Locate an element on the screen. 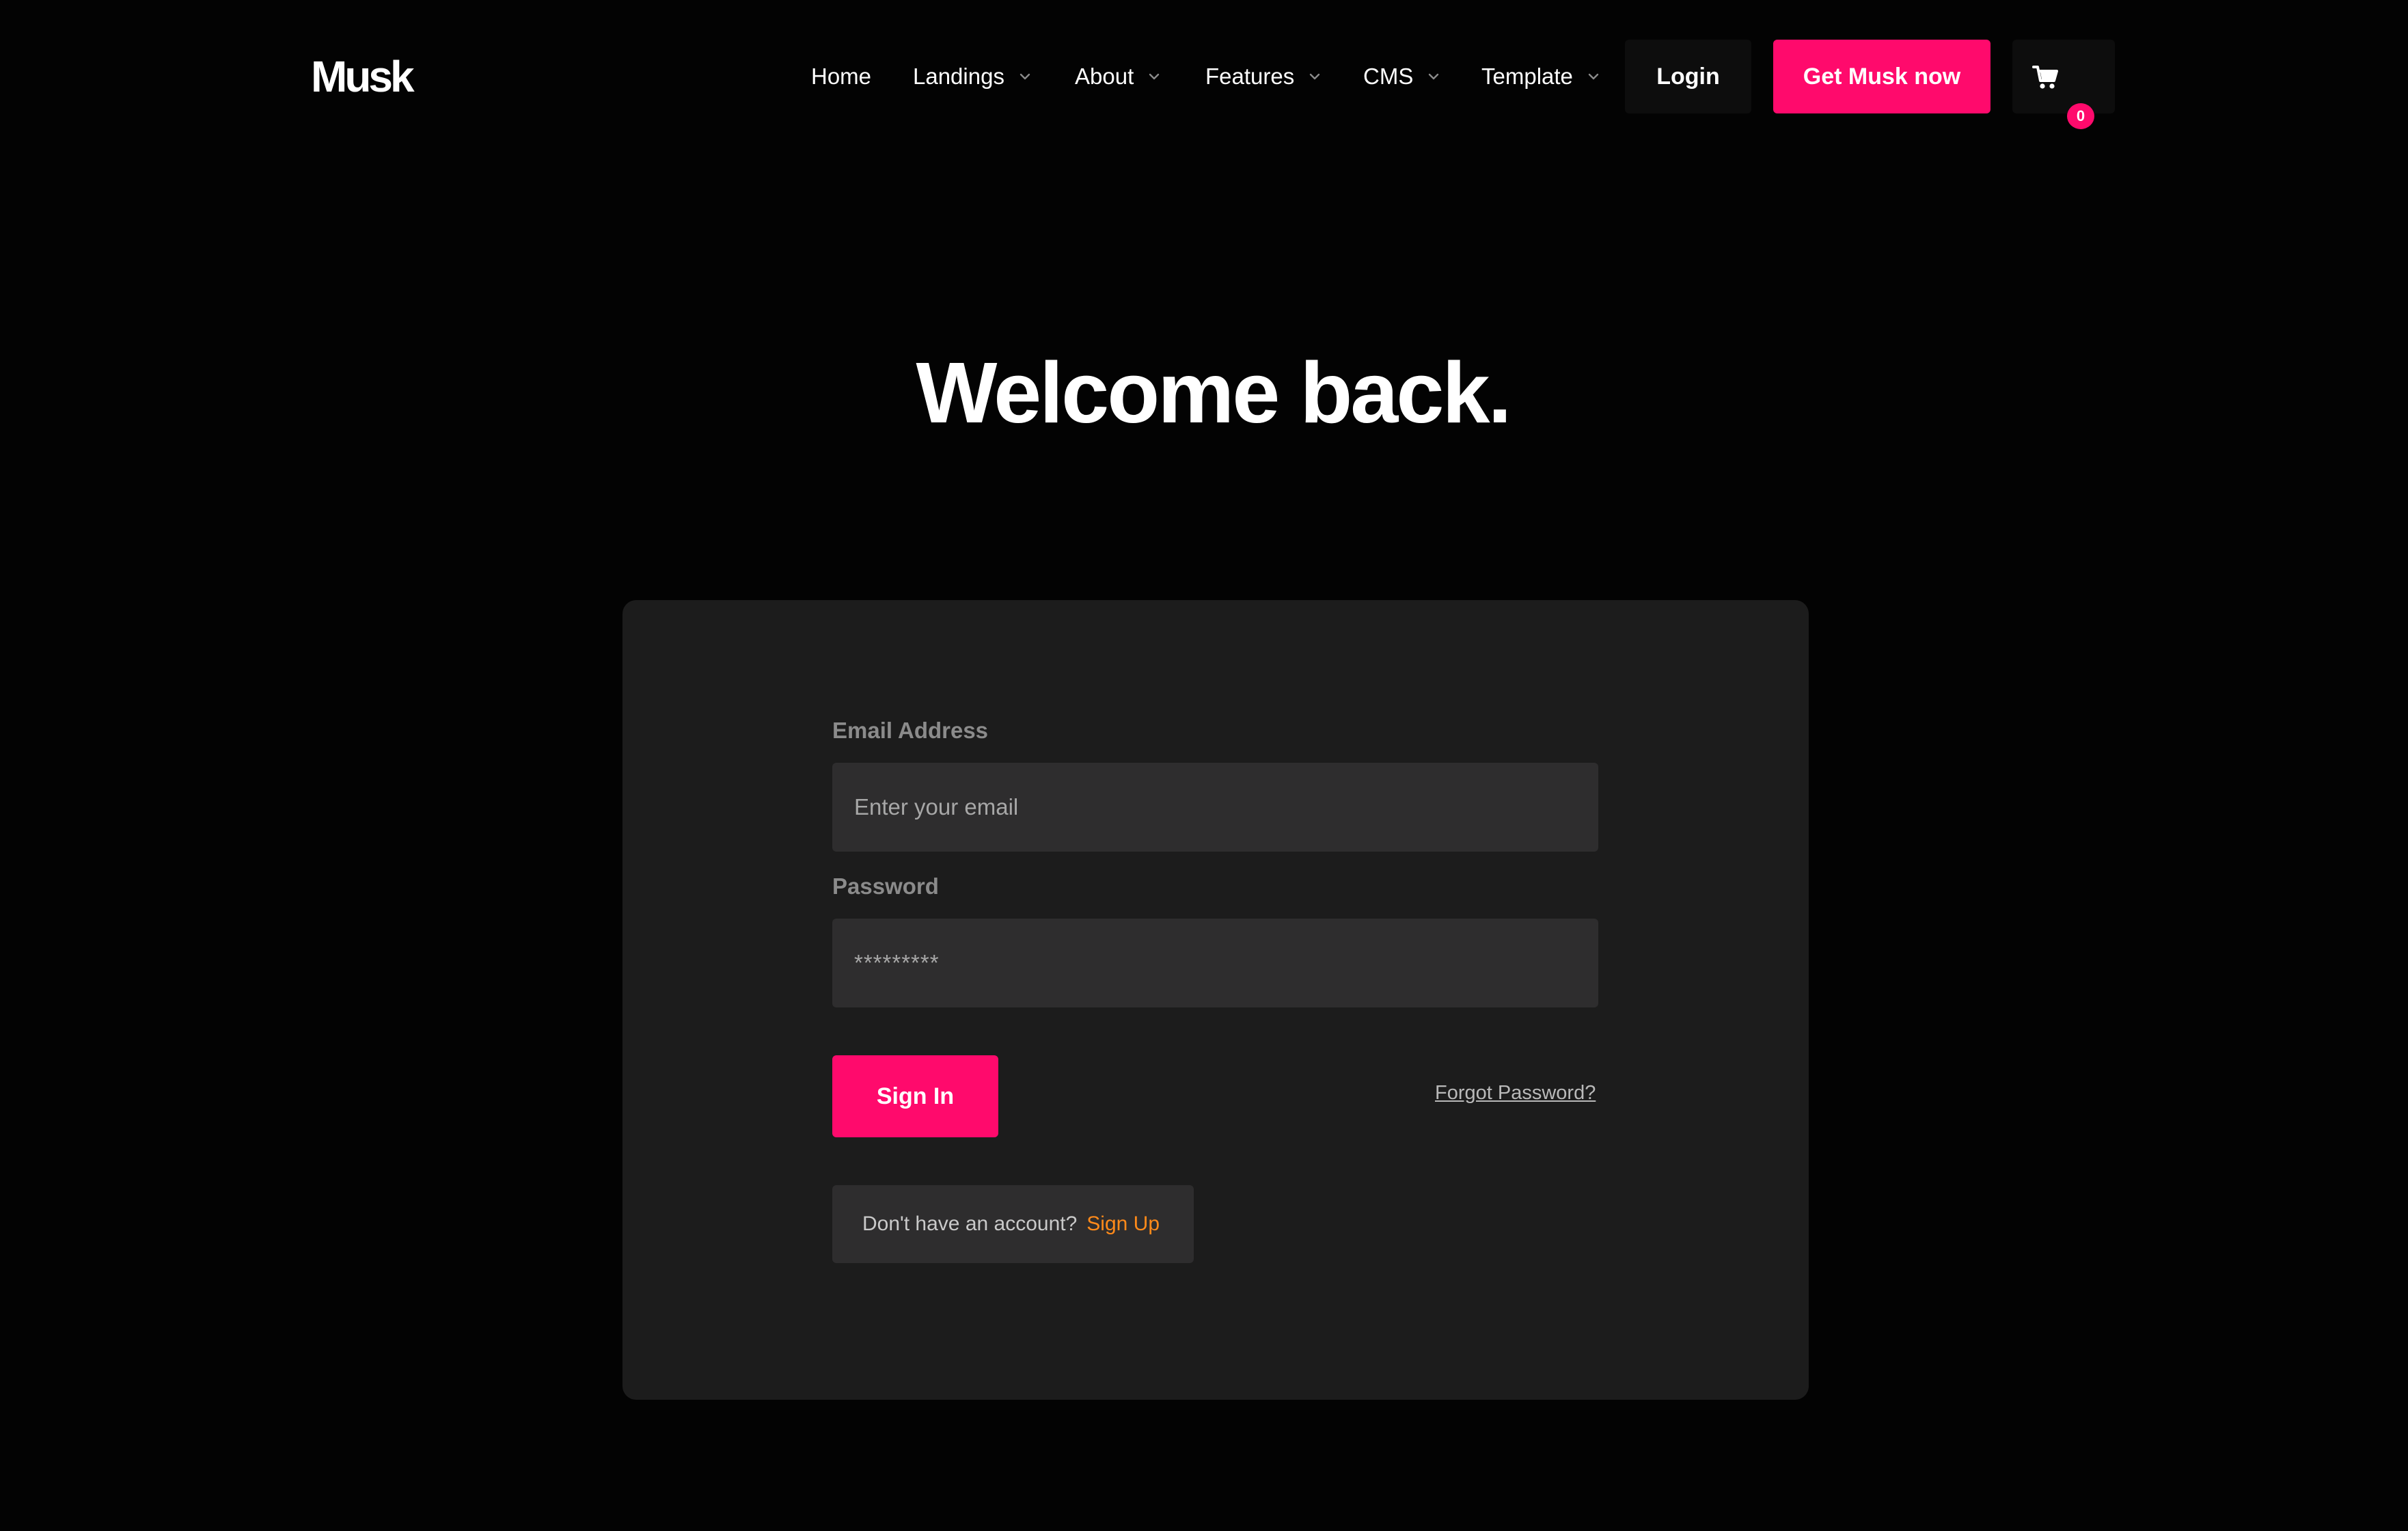 The height and width of the screenshot is (1531, 2408). sign-in-button: Sign In is located at coordinates (915, 1096).